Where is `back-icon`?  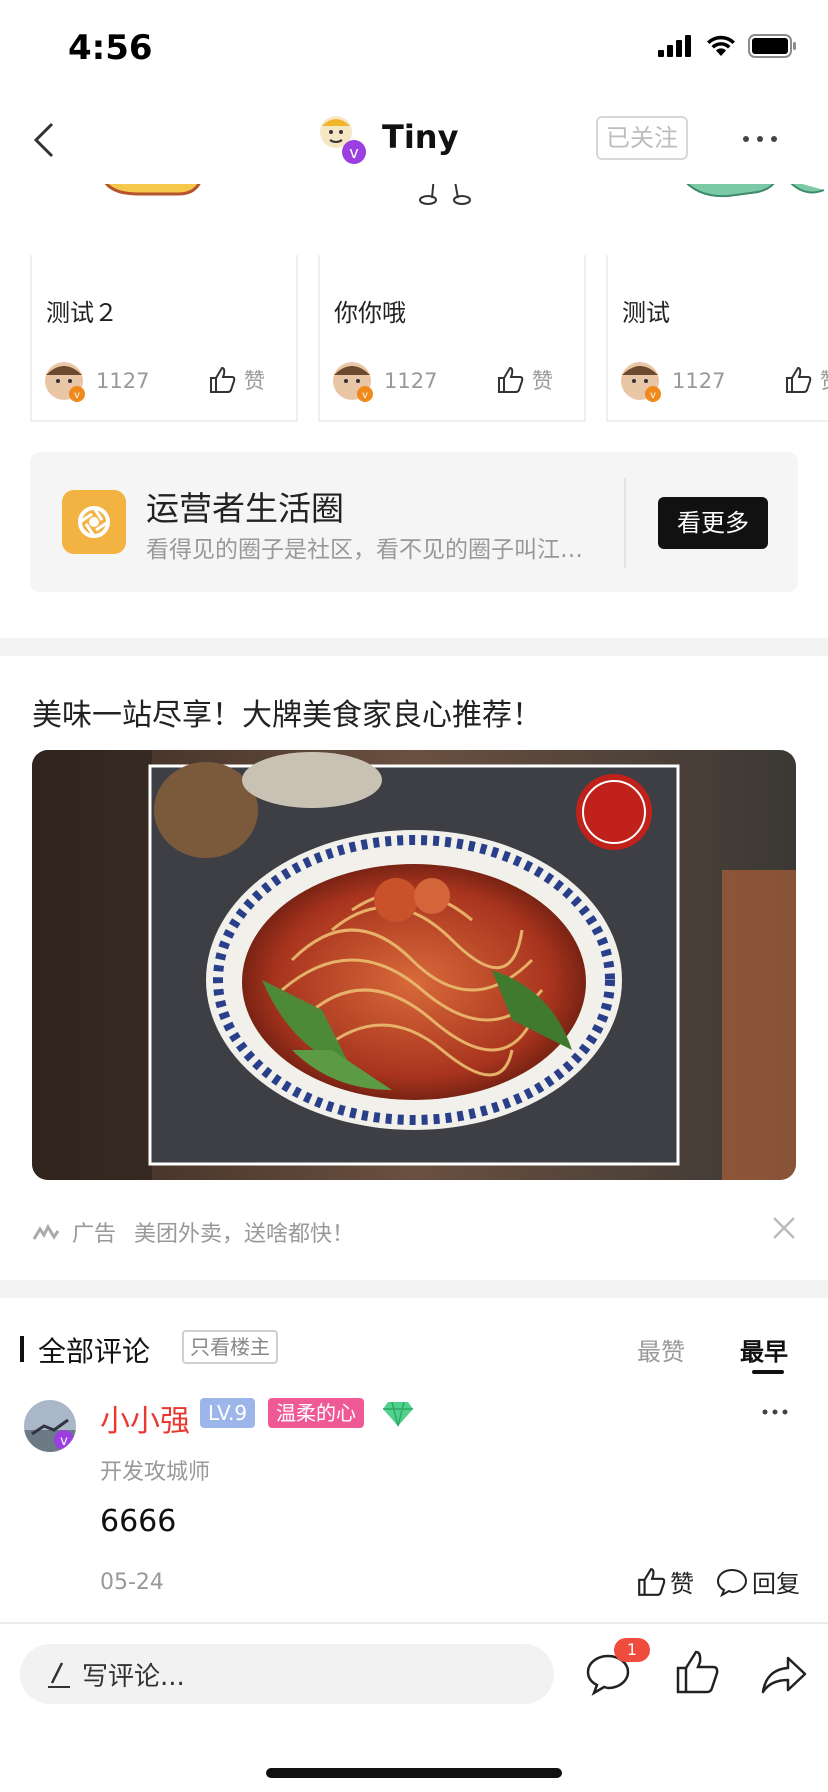 back-icon is located at coordinates (50, 140).